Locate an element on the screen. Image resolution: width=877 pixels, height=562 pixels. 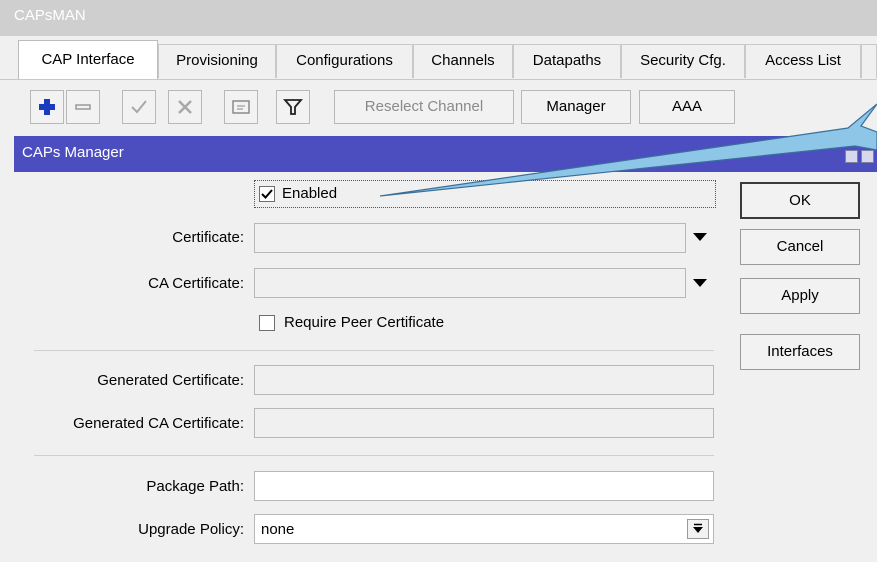
enabled-label: Enabled is located at coordinates (310, 193).